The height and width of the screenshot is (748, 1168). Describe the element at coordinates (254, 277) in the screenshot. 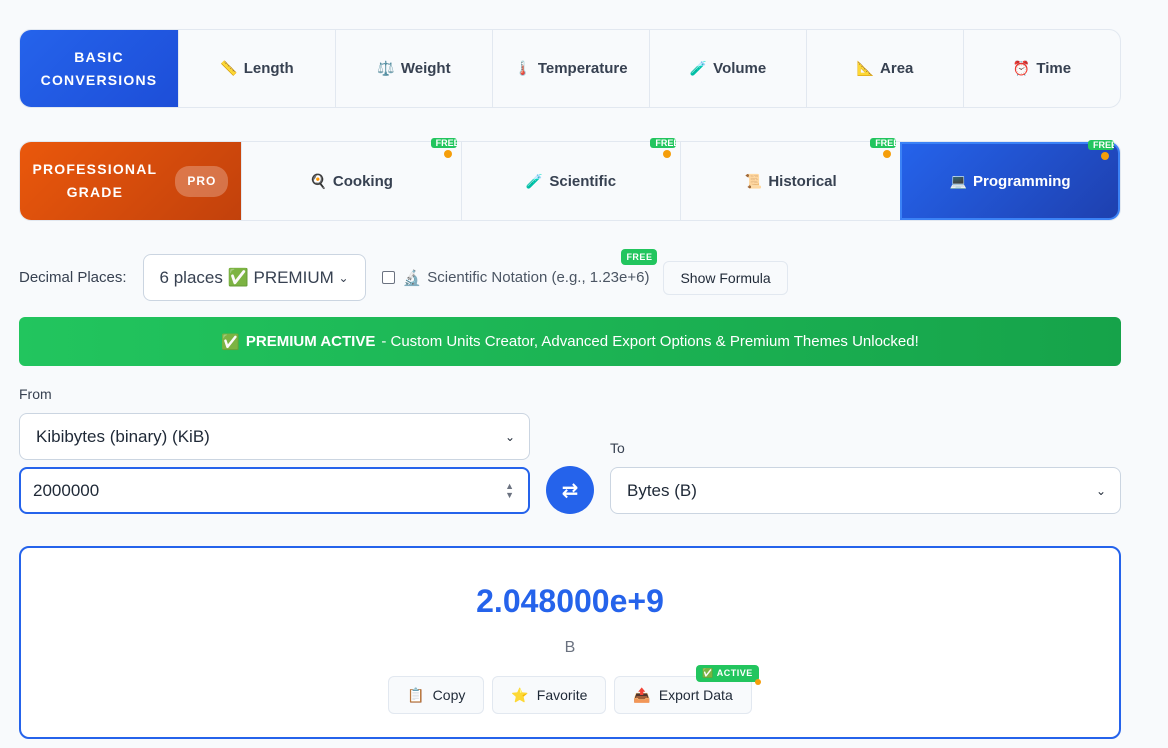

I see `decimal-places-select: 6 places ✅ PREMIUM ⌄` at that location.